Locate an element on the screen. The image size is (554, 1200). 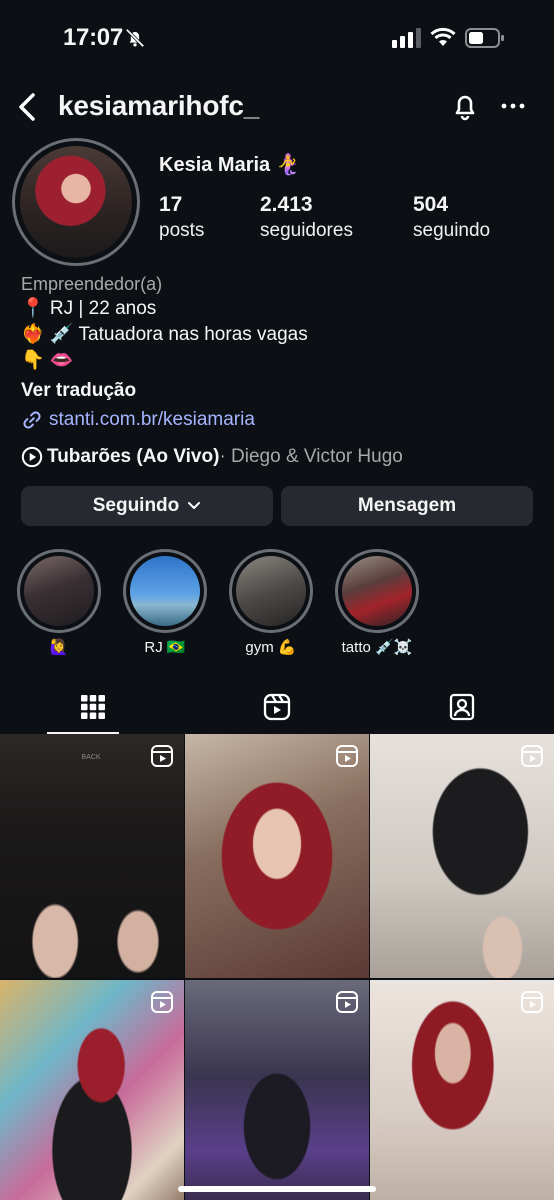
highlight-label: 🙋‍♀️ is located at coordinates (59, 647).